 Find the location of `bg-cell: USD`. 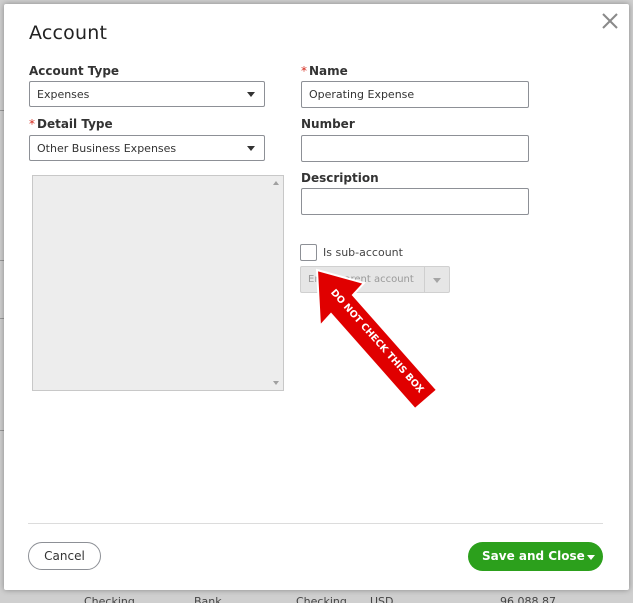

bg-cell: USD is located at coordinates (382, 599).